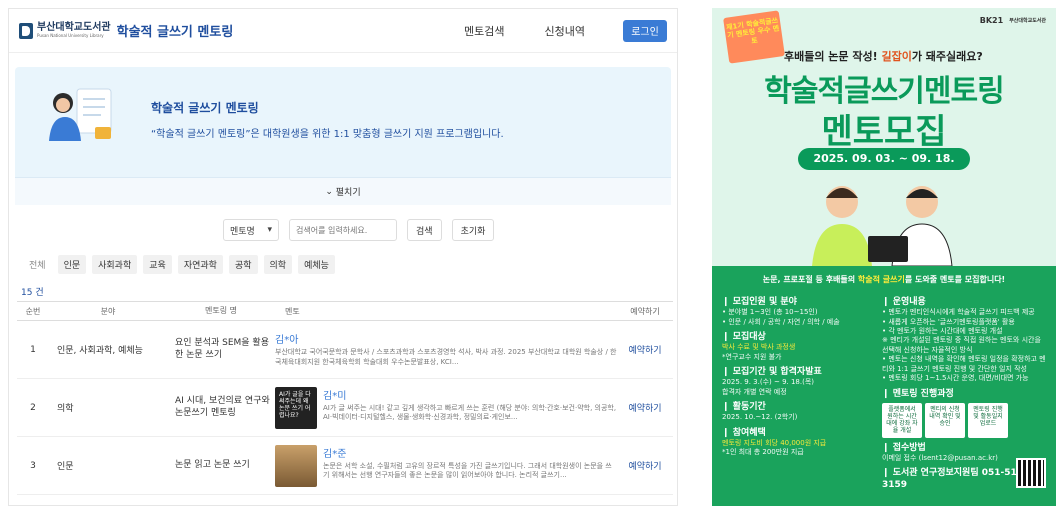  I want to click on header-mentor: 멘토, so click(292, 311).